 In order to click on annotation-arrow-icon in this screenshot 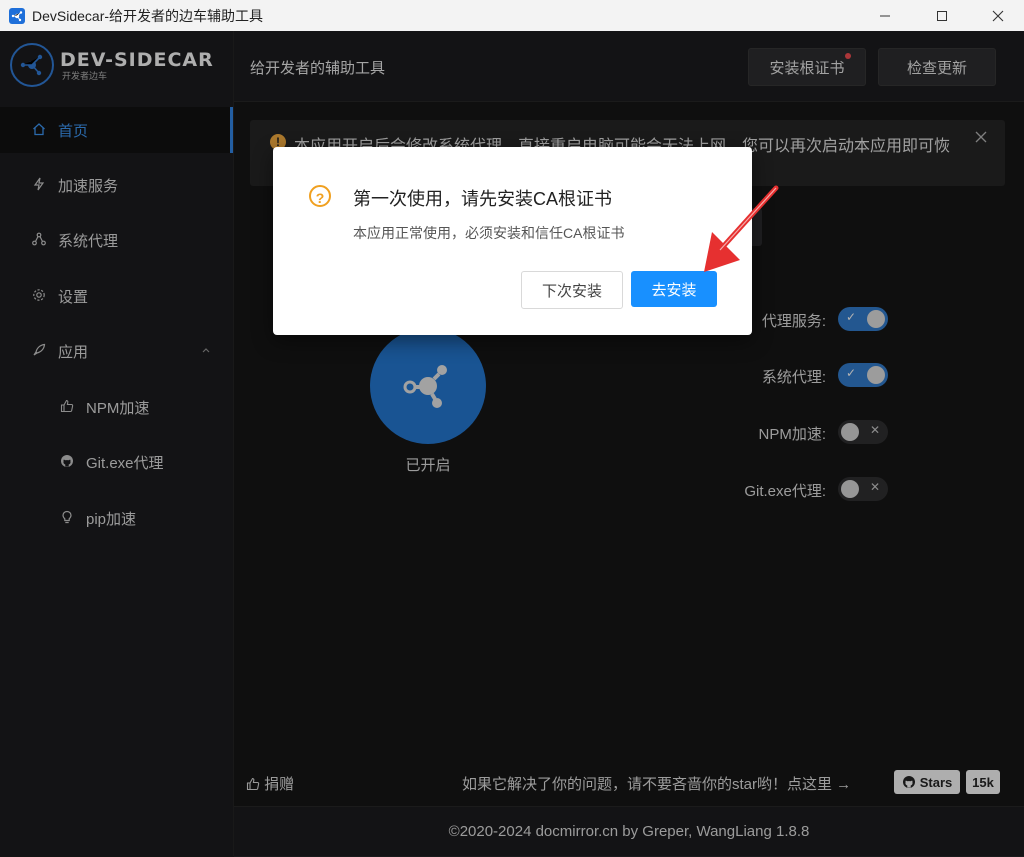, I will do `click(741, 228)`.